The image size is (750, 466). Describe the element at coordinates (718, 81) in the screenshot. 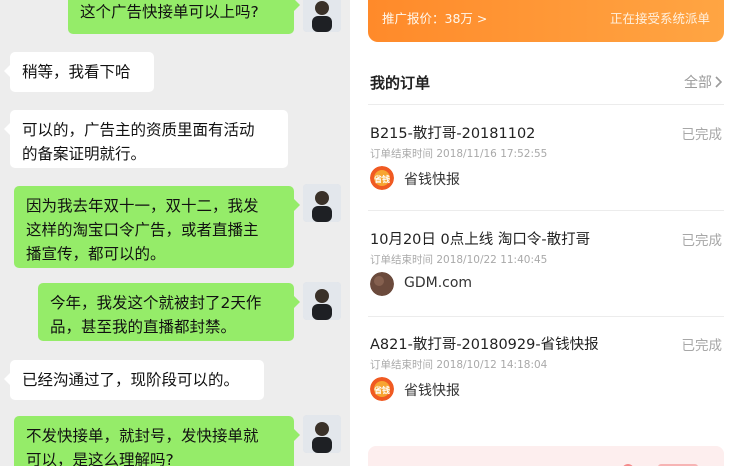

I see `chevron-right-icon` at that location.